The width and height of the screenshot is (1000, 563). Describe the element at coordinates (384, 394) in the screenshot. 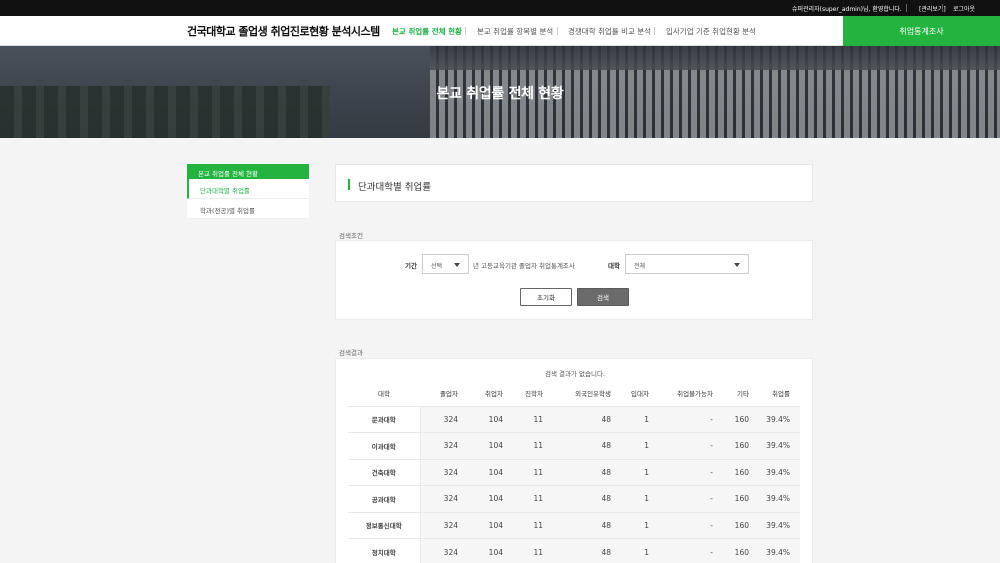

I see `column-header: 대학` at that location.